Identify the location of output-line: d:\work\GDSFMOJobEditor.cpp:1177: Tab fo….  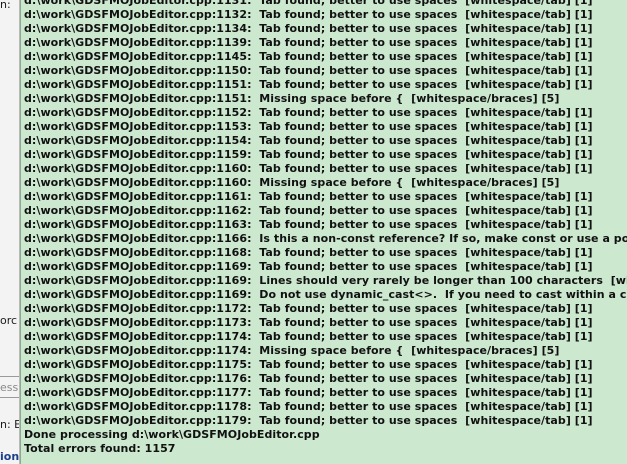
(308, 392).